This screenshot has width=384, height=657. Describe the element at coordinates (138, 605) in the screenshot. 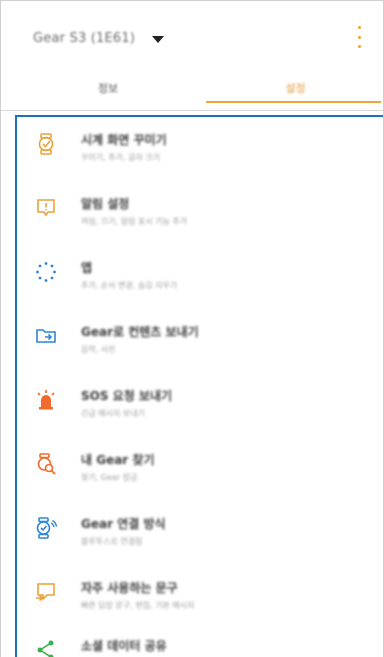

I see `item-subtitle: 빠른 답장 문구, 편집, 기본 메시지` at that location.